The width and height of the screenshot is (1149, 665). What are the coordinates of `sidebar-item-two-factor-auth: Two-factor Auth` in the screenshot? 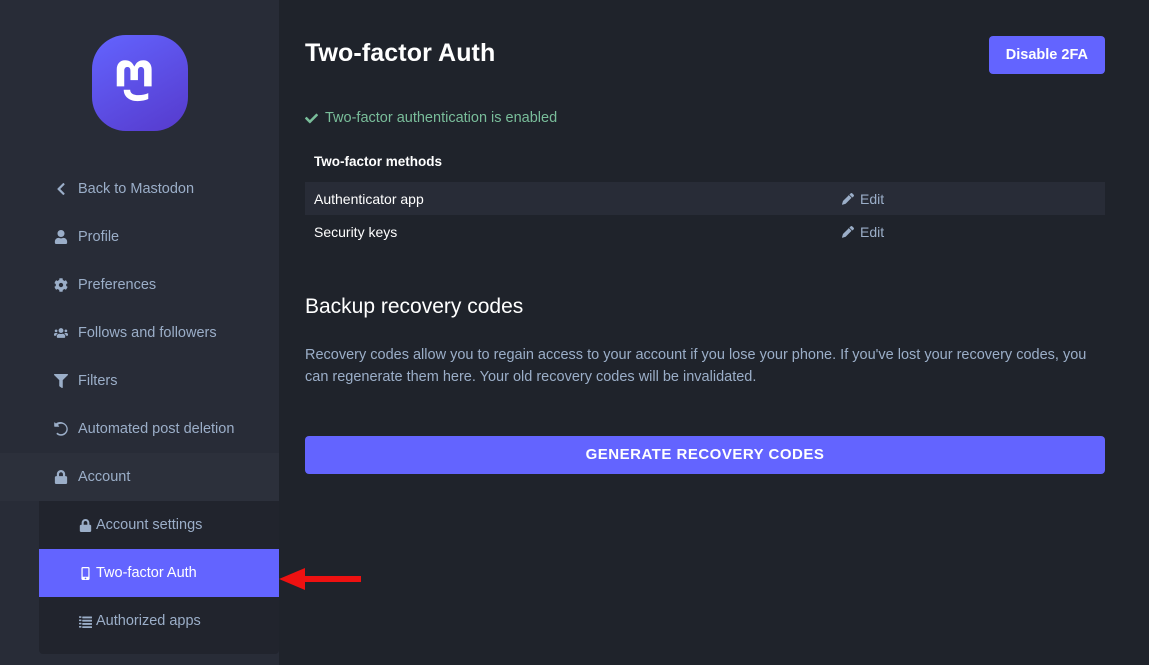 It's located at (159, 573).